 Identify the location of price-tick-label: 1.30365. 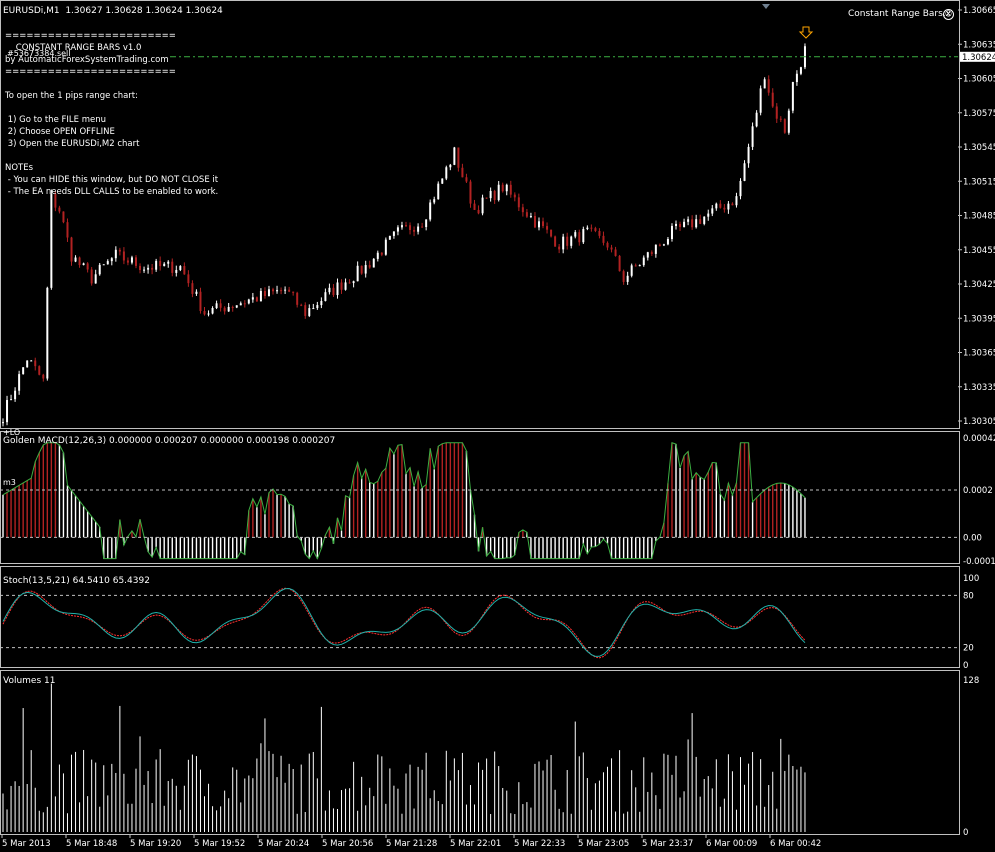
(979, 354).